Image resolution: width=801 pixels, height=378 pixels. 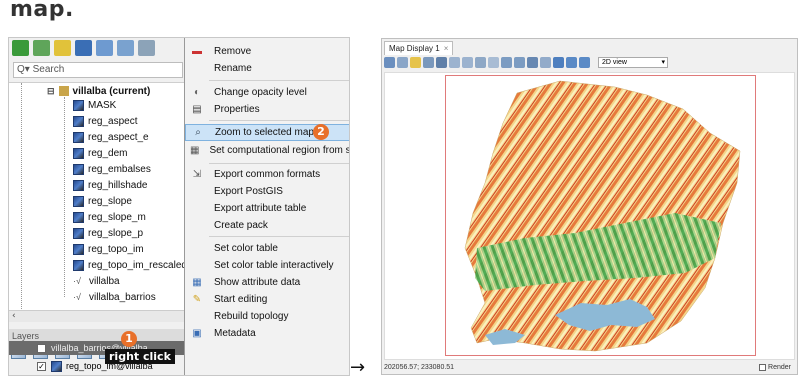 What do you see at coordinates (125, 48) in the screenshot?
I see `add-web-icon` at bounding box center [125, 48].